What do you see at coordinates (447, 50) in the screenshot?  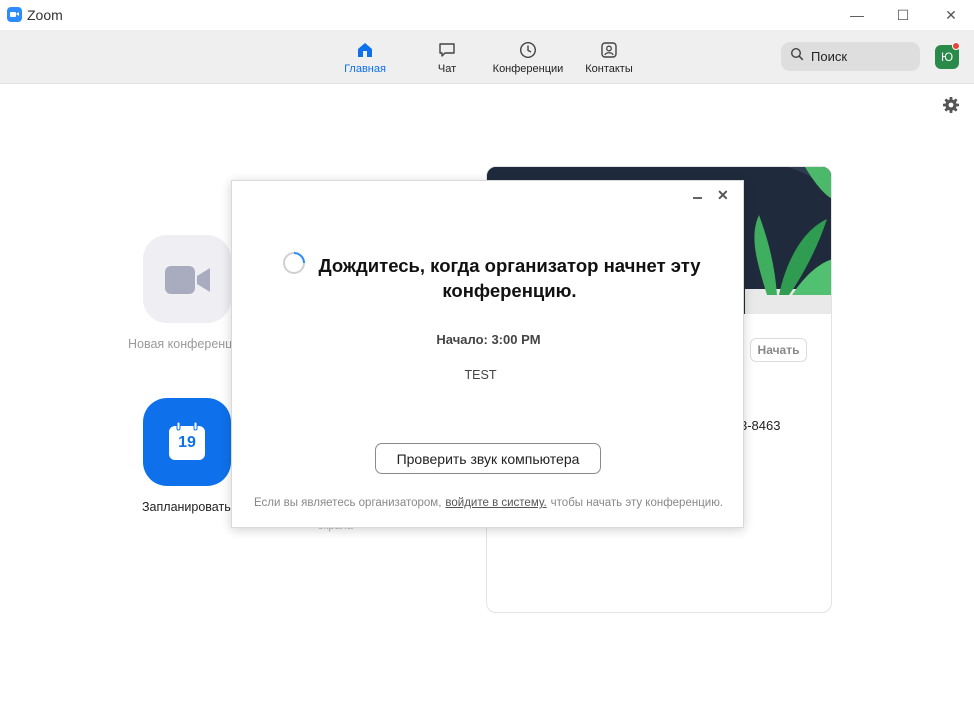 I see `chat-icon` at bounding box center [447, 50].